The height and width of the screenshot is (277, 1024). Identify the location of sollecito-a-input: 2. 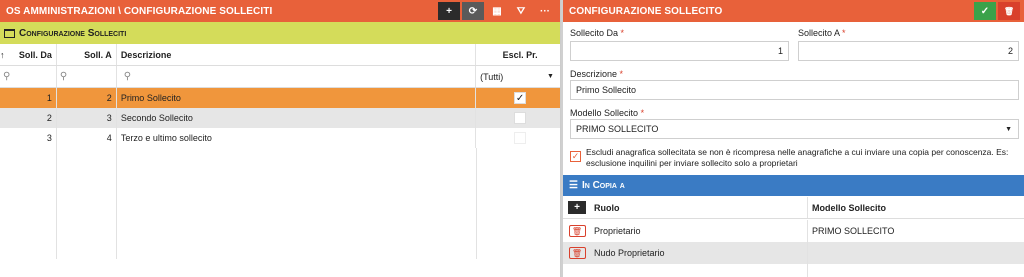
(908, 51).